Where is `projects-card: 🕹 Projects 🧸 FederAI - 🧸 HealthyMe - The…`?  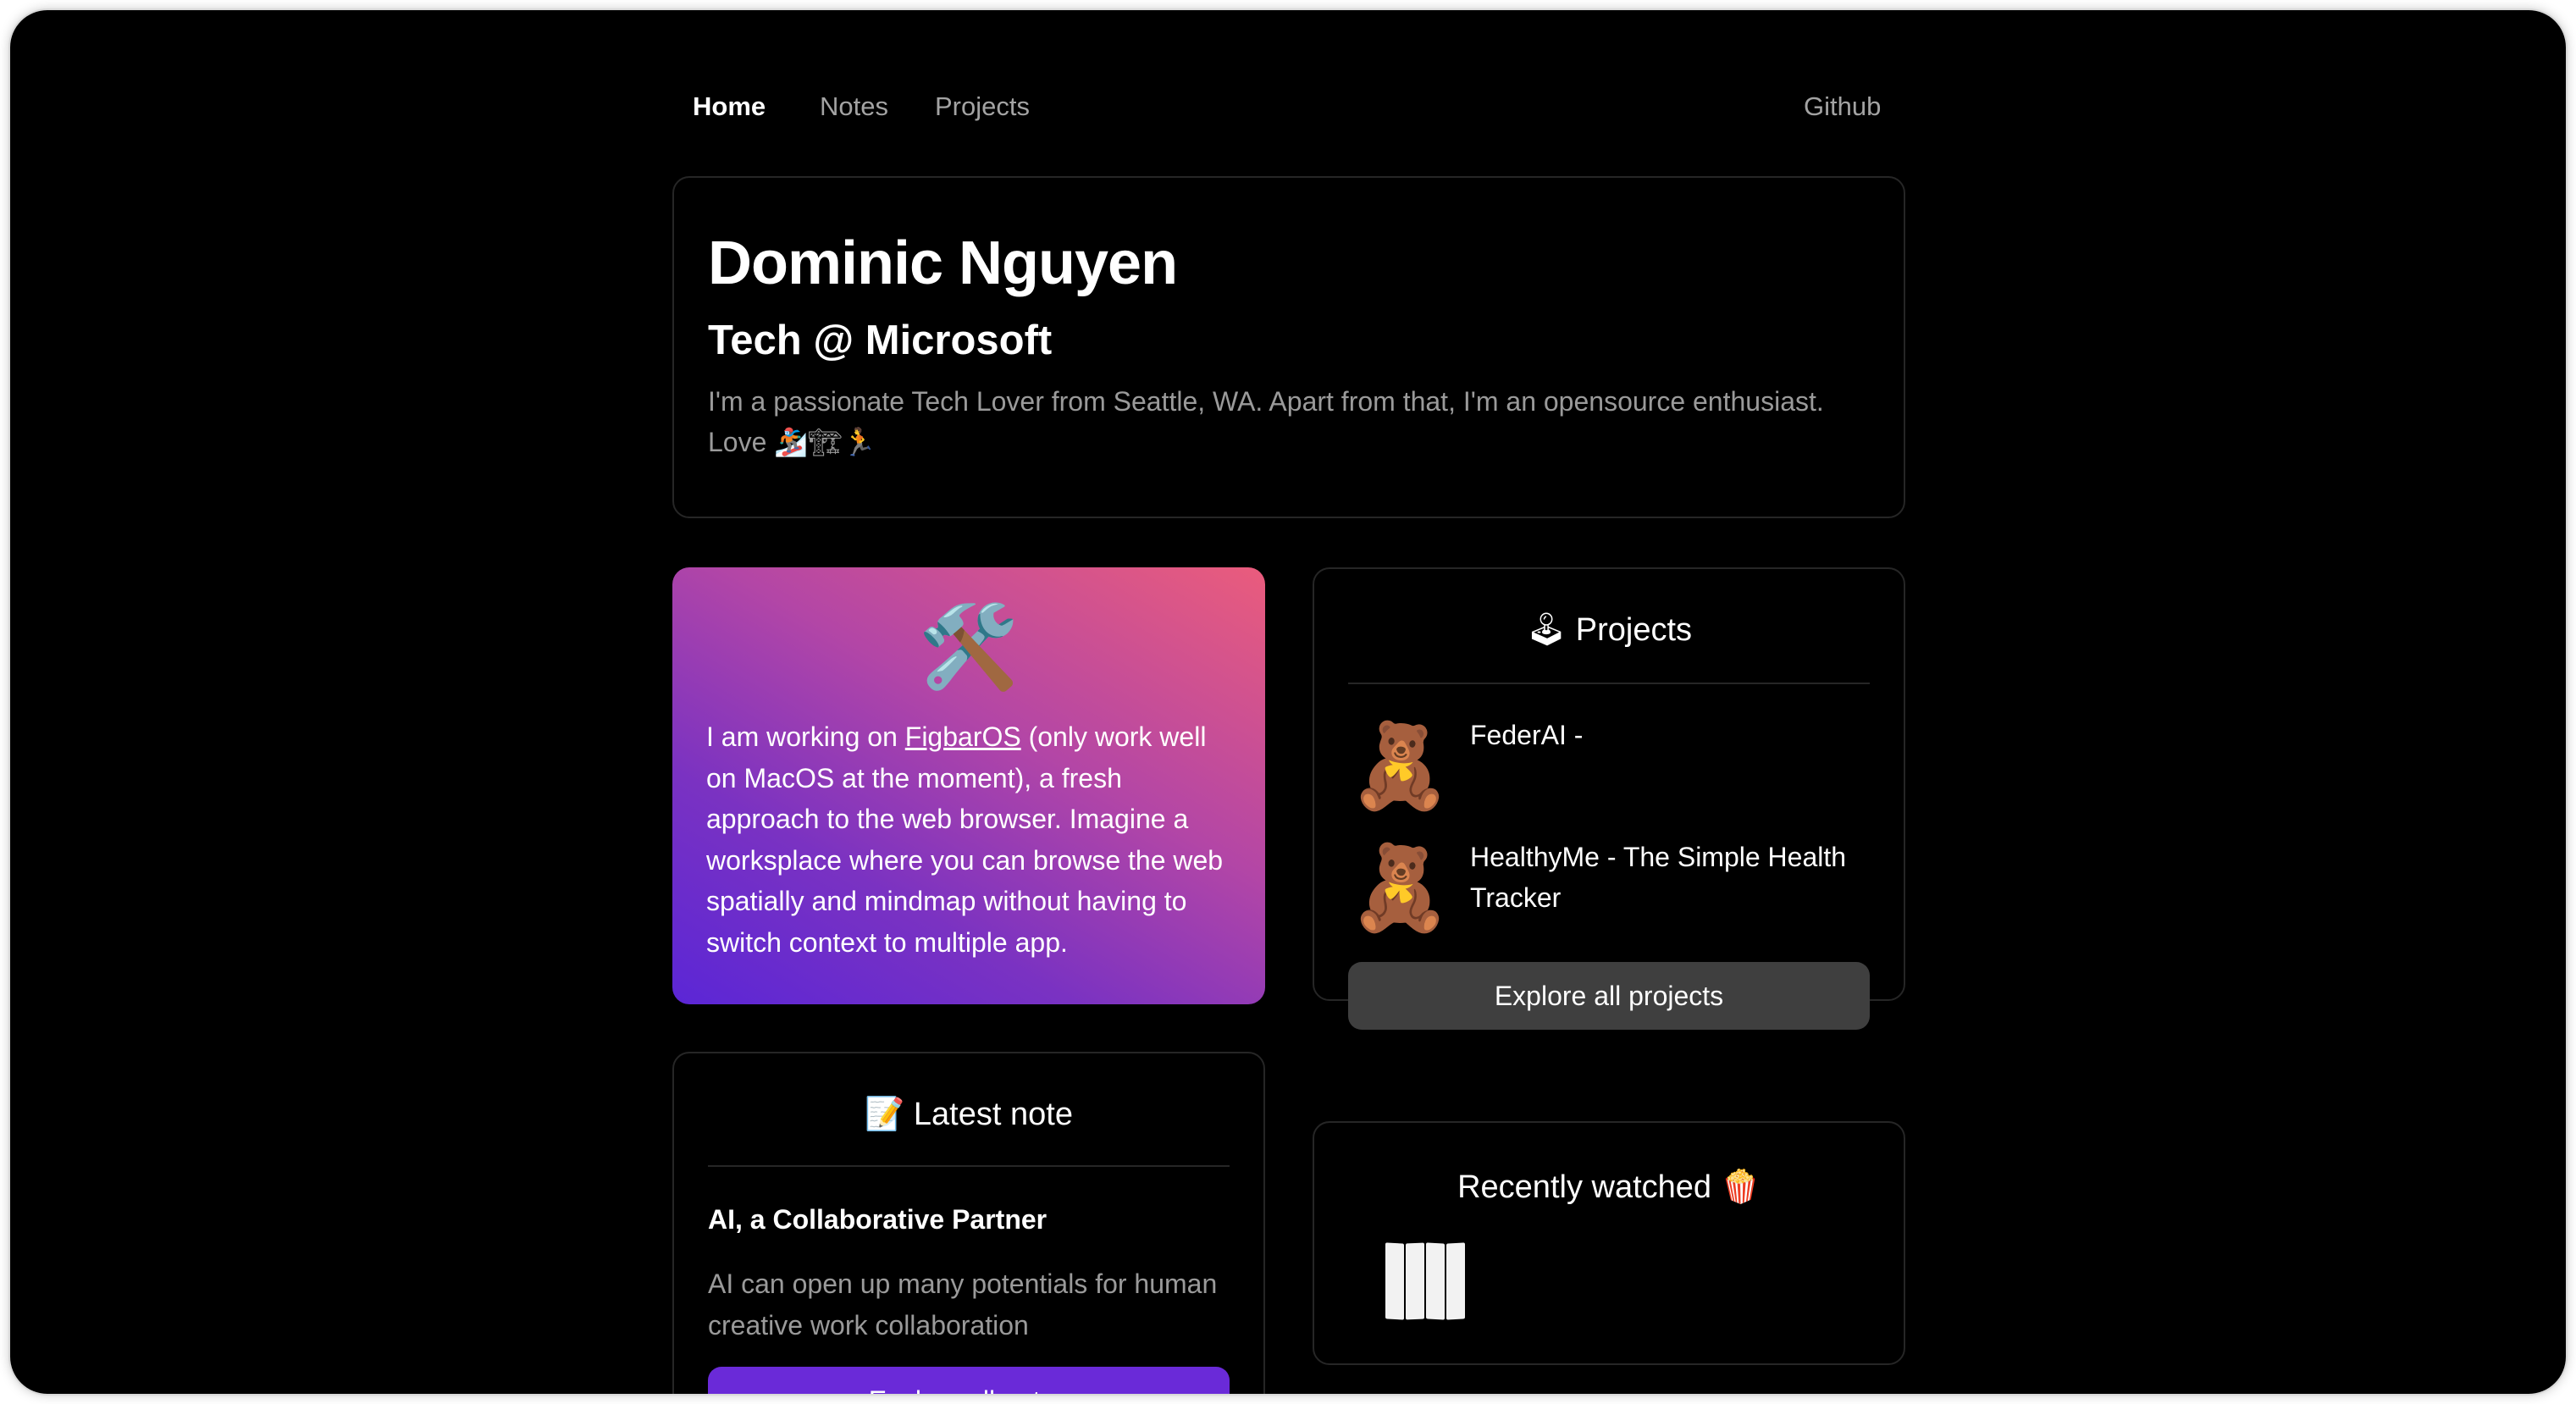 projects-card: 🕹 Projects 🧸 FederAI - 🧸 HealthyMe - The… is located at coordinates (1609, 798).